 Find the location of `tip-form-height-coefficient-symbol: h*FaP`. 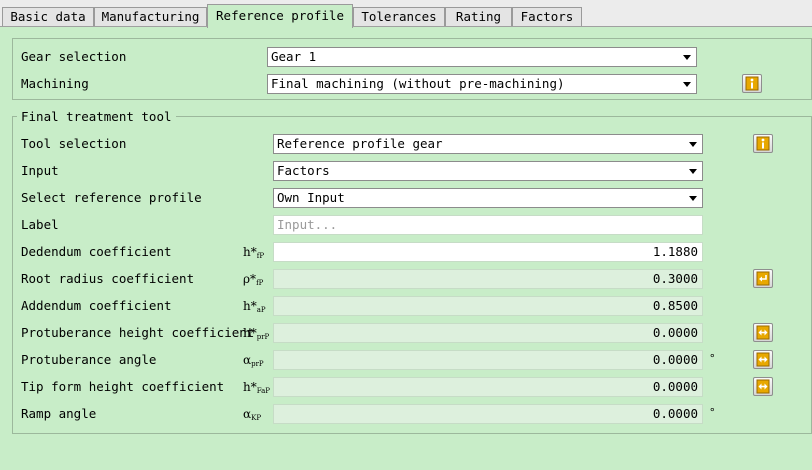

tip-form-height-coefficient-symbol: h*FaP is located at coordinates (256, 387).